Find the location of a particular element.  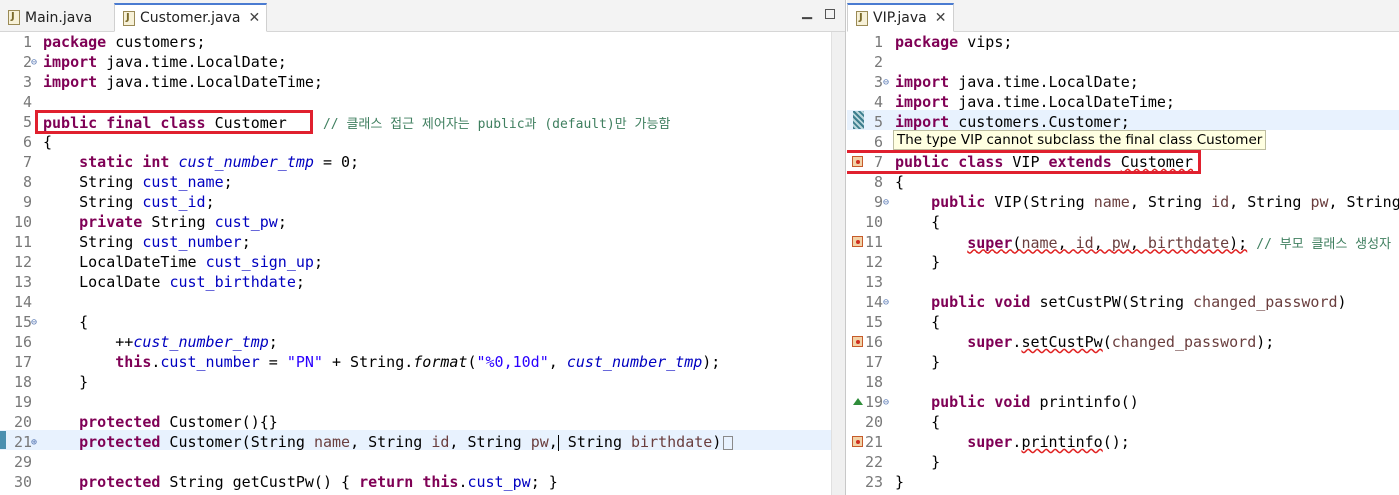

tab-vip-java: VIP.java ✕ is located at coordinates (900, 17).